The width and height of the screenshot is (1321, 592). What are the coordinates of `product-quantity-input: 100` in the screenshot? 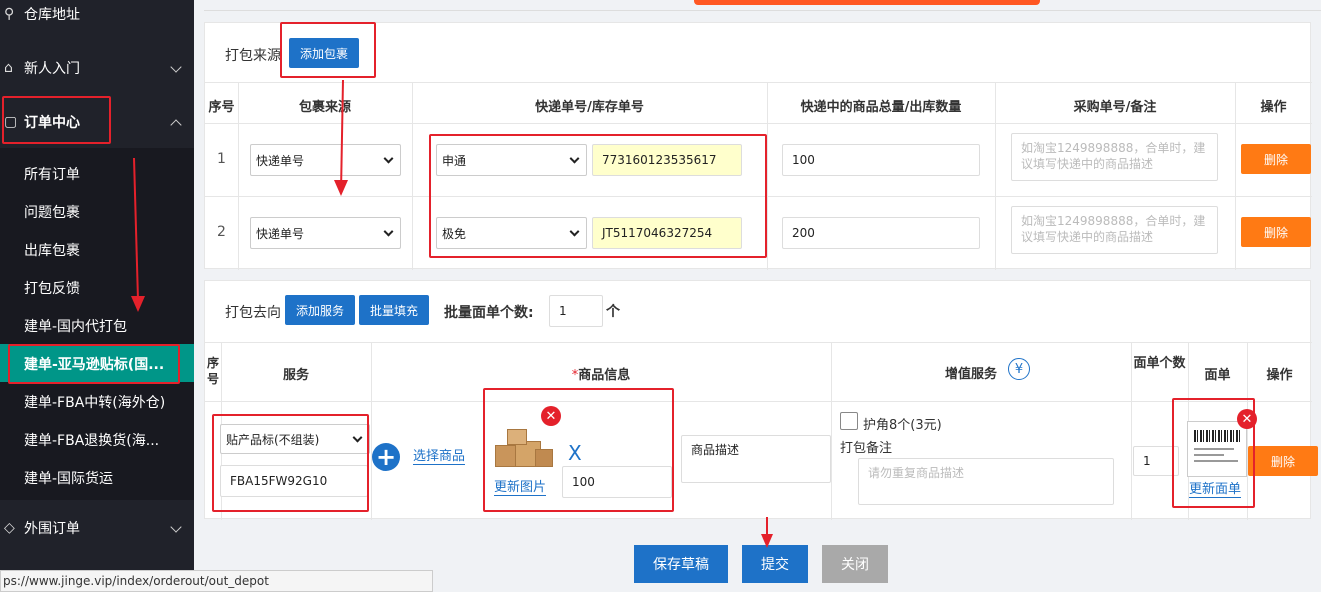 It's located at (617, 482).